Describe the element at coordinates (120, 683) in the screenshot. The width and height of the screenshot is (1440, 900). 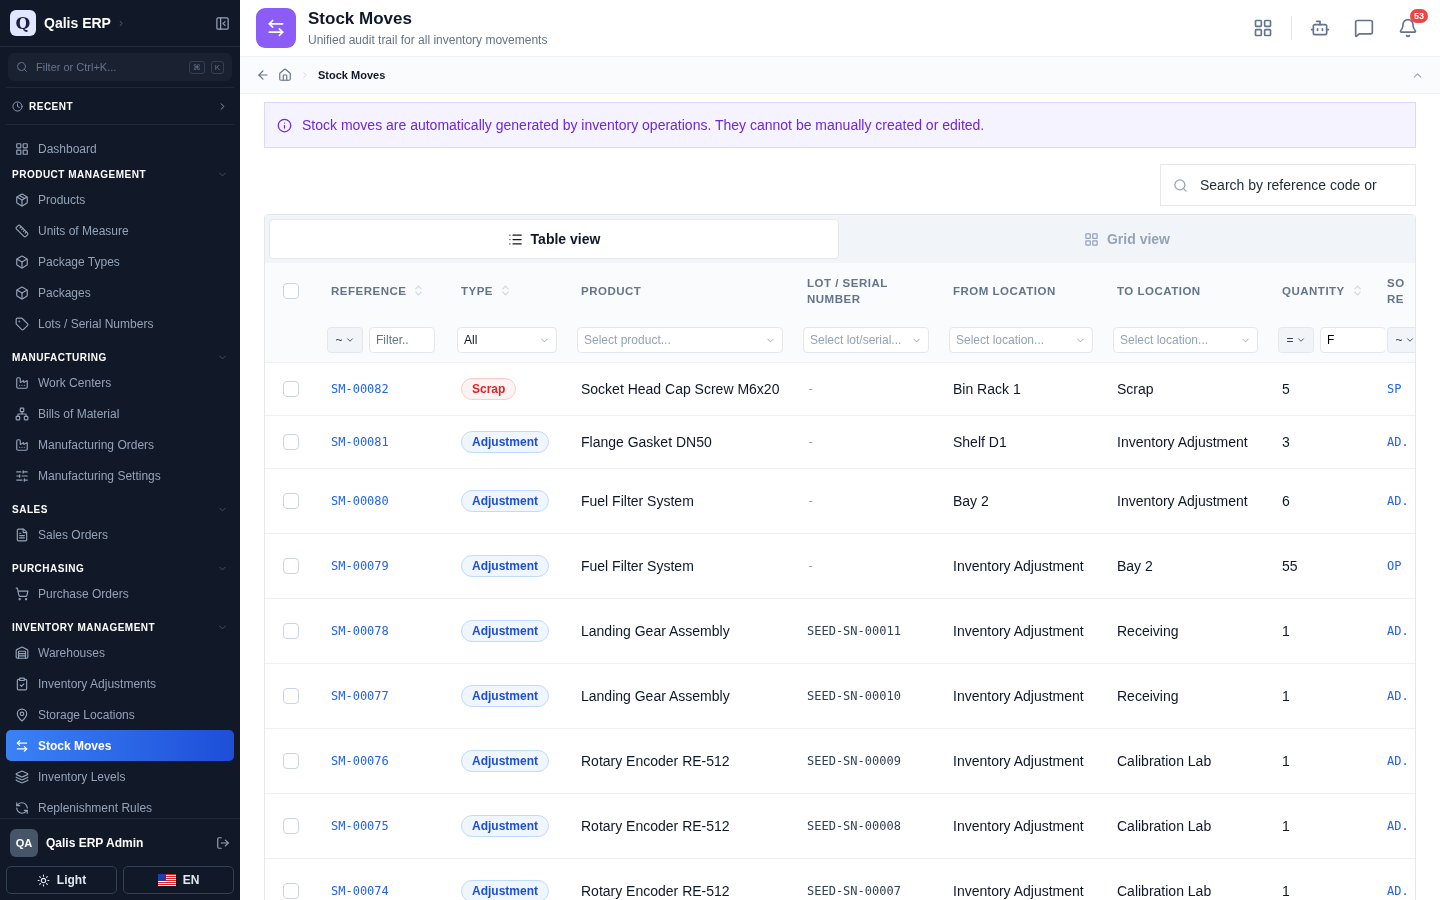
I see `sidebar-item: Inventory Adjustments` at that location.